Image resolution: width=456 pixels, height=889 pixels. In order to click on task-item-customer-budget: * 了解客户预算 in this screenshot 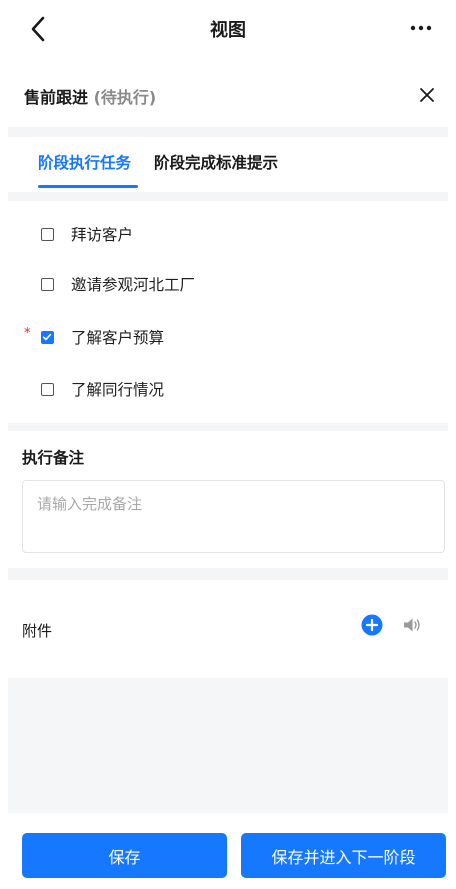, I will do `click(228, 338)`.